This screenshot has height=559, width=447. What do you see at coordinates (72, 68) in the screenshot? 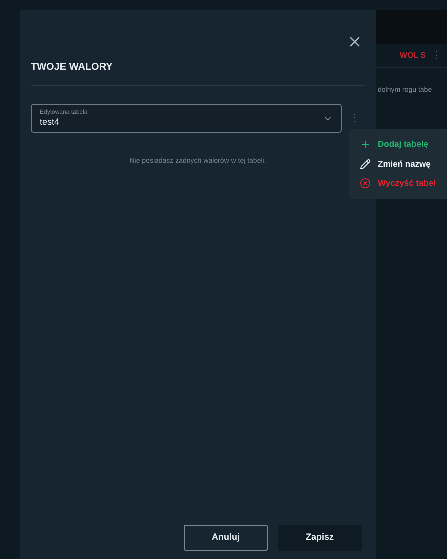
I see `dialog-title: TWOJE WALORY` at bounding box center [72, 68].